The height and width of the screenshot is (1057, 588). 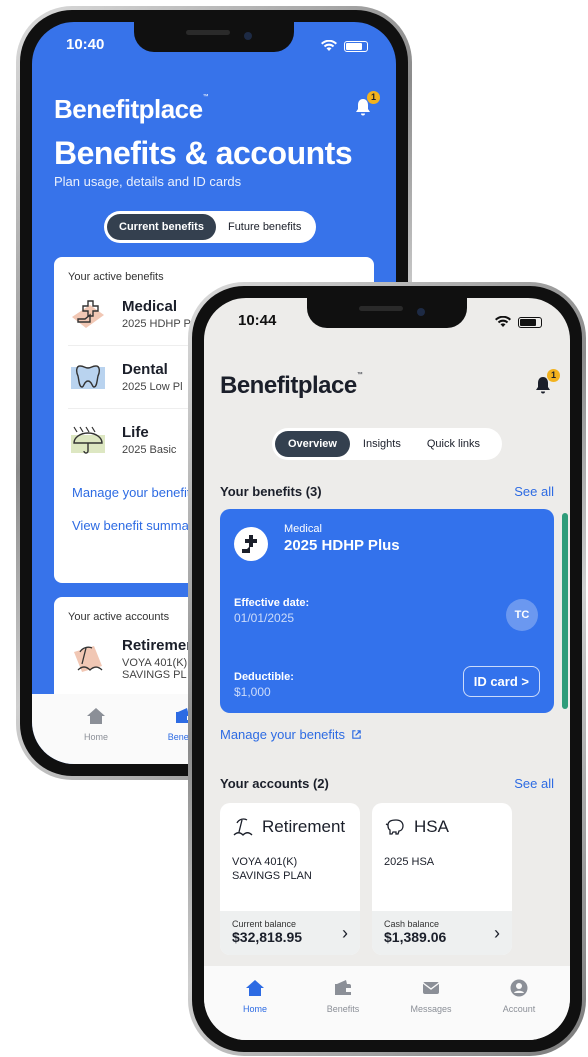 What do you see at coordinates (431, 1003) in the screenshot?
I see `tab-messages: Messages` at bounding box center [431, 1003].